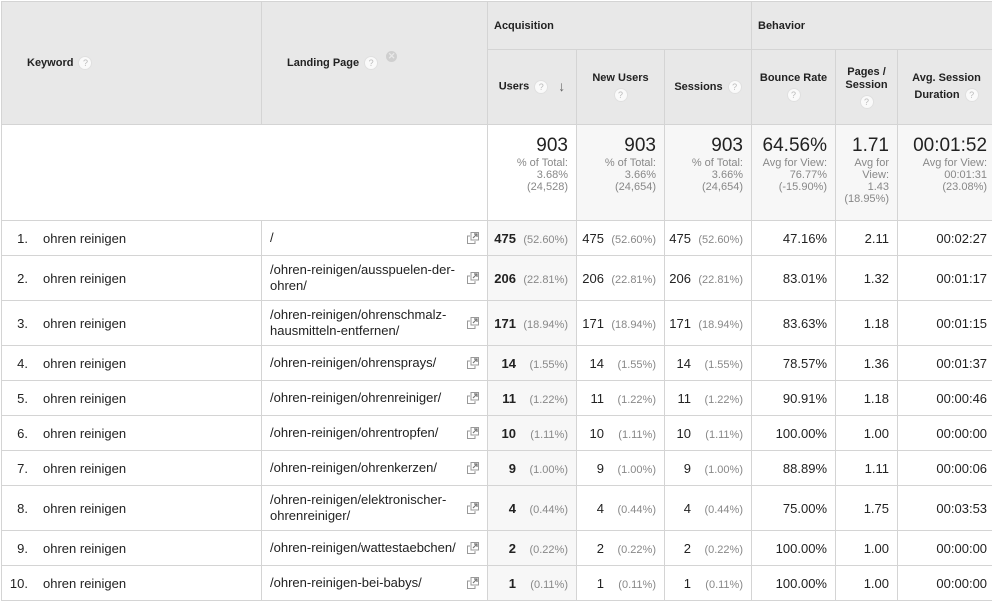 The height and width of the screenshot is (601, 992). Describe the element at coordinates (532, 87) in the screenshot. I see `header-users: Users? ↓` at that location.